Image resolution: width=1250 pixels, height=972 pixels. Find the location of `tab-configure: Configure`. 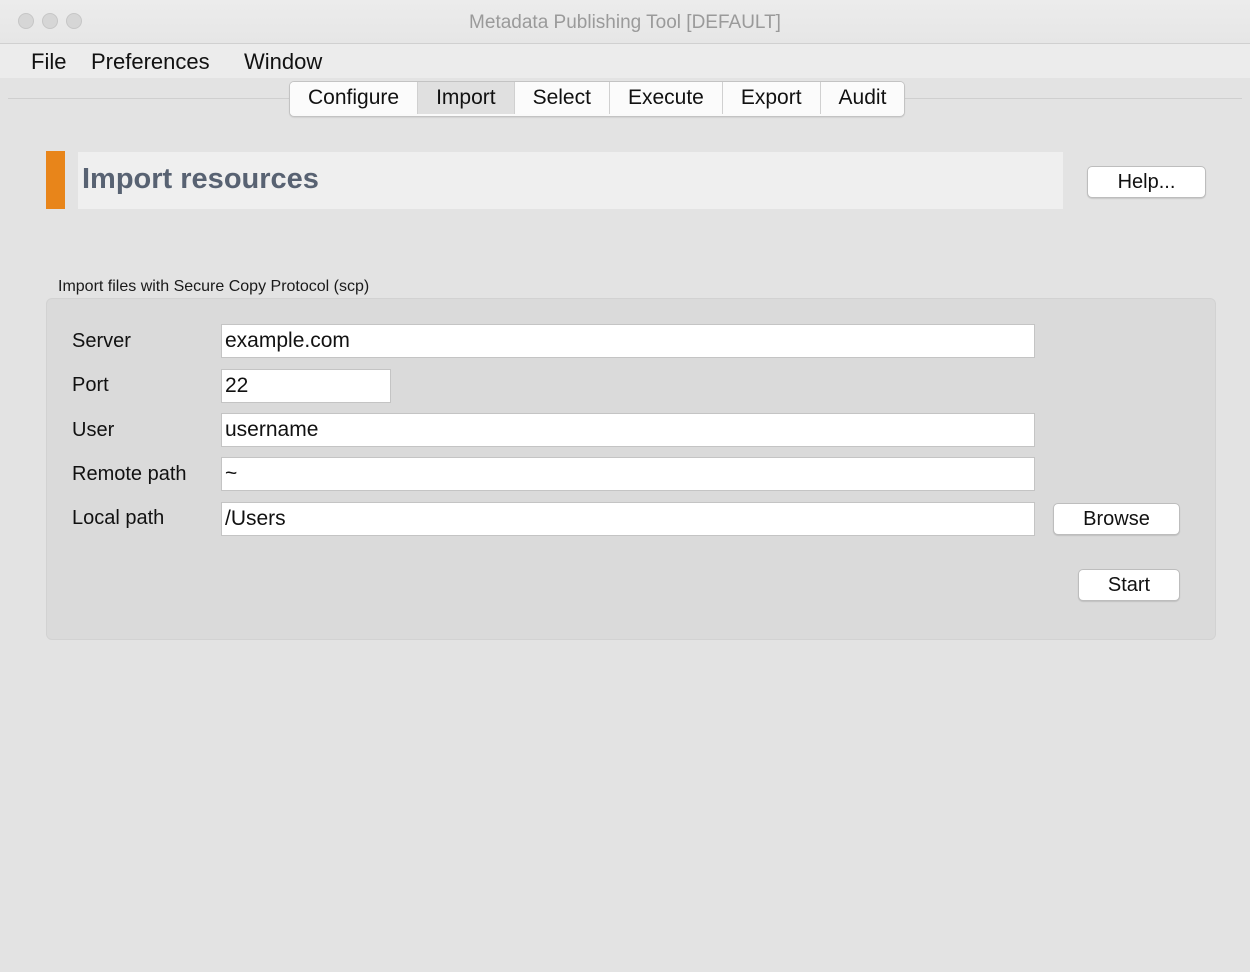

tab-configure: Configure is located at coordinates (354, 98).